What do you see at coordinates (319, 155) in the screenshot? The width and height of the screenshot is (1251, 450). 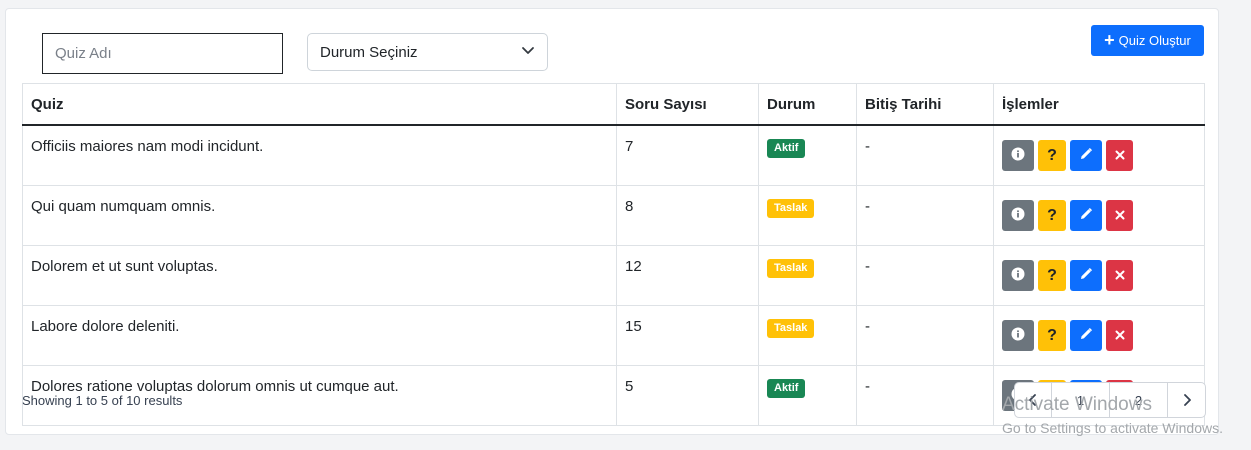 I see `quiz-name-cell: Officiis maiores nam modi incidunt.` at bounding box center [319, 155].